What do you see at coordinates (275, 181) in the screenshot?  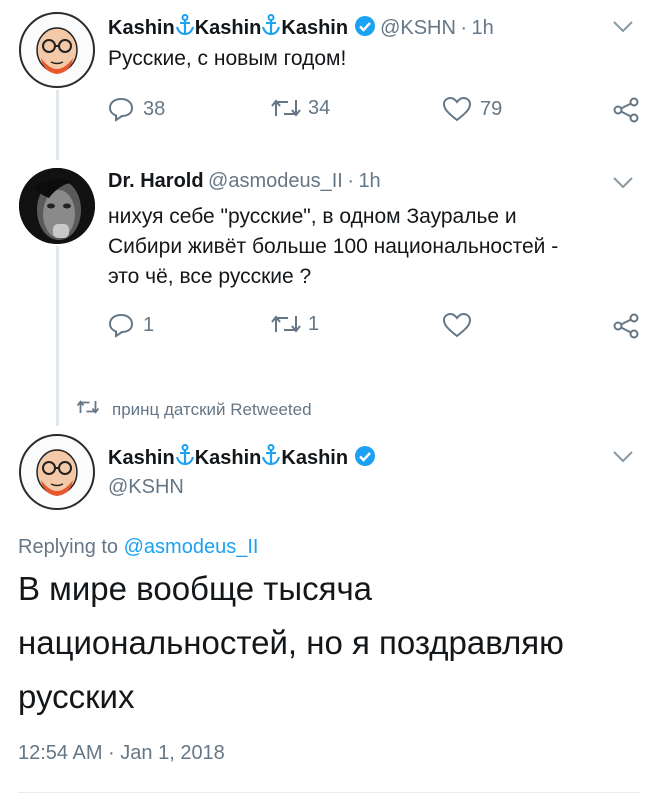 I see `handle: @asmodeus_II` at bounding box center [275, 181].